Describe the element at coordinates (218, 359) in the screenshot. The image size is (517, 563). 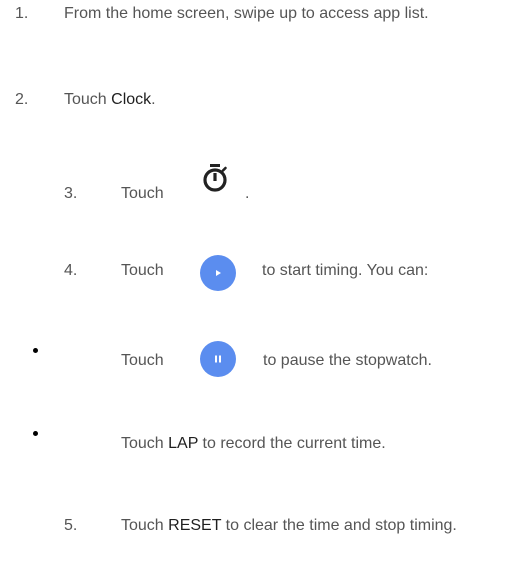
I see `pause-icon` at that location.